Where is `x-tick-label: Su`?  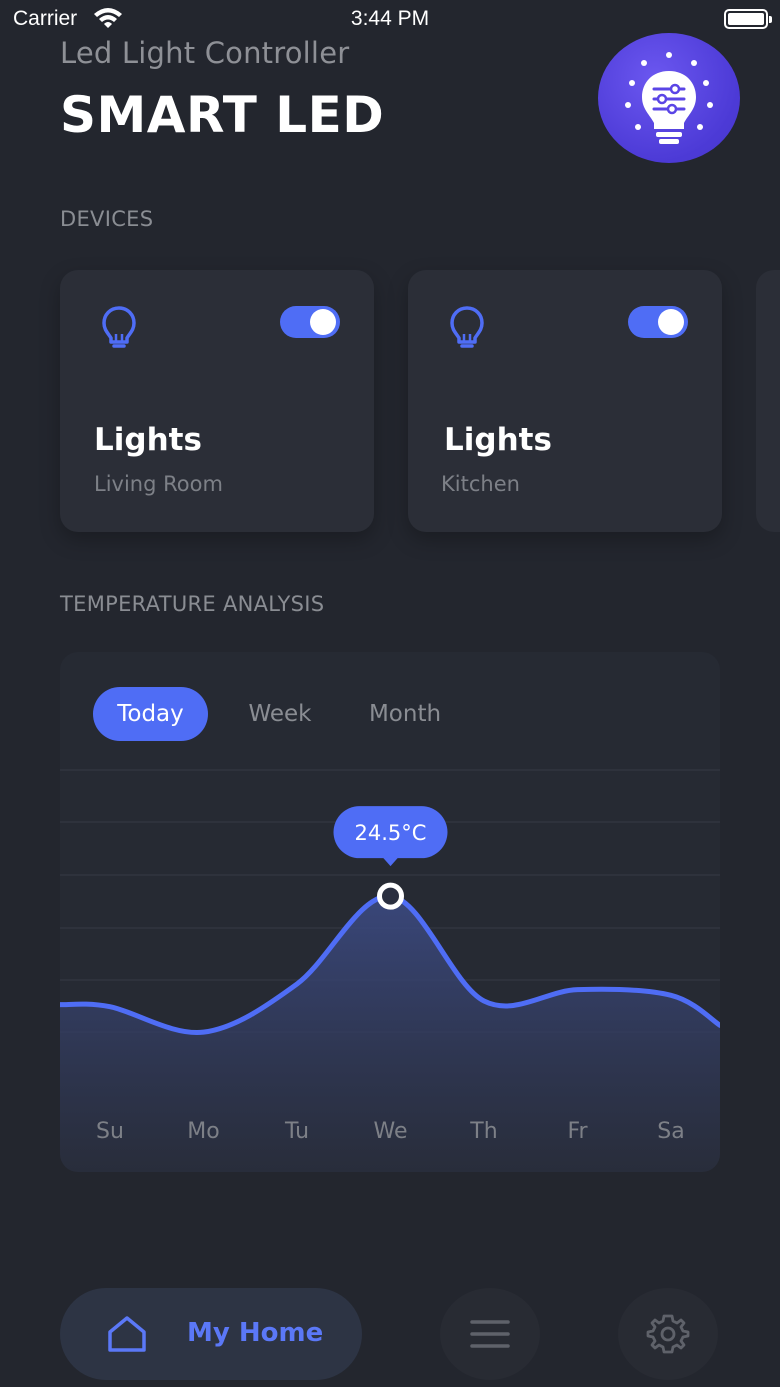
x-tick-label: Su is located at coordinates (110, 1131).